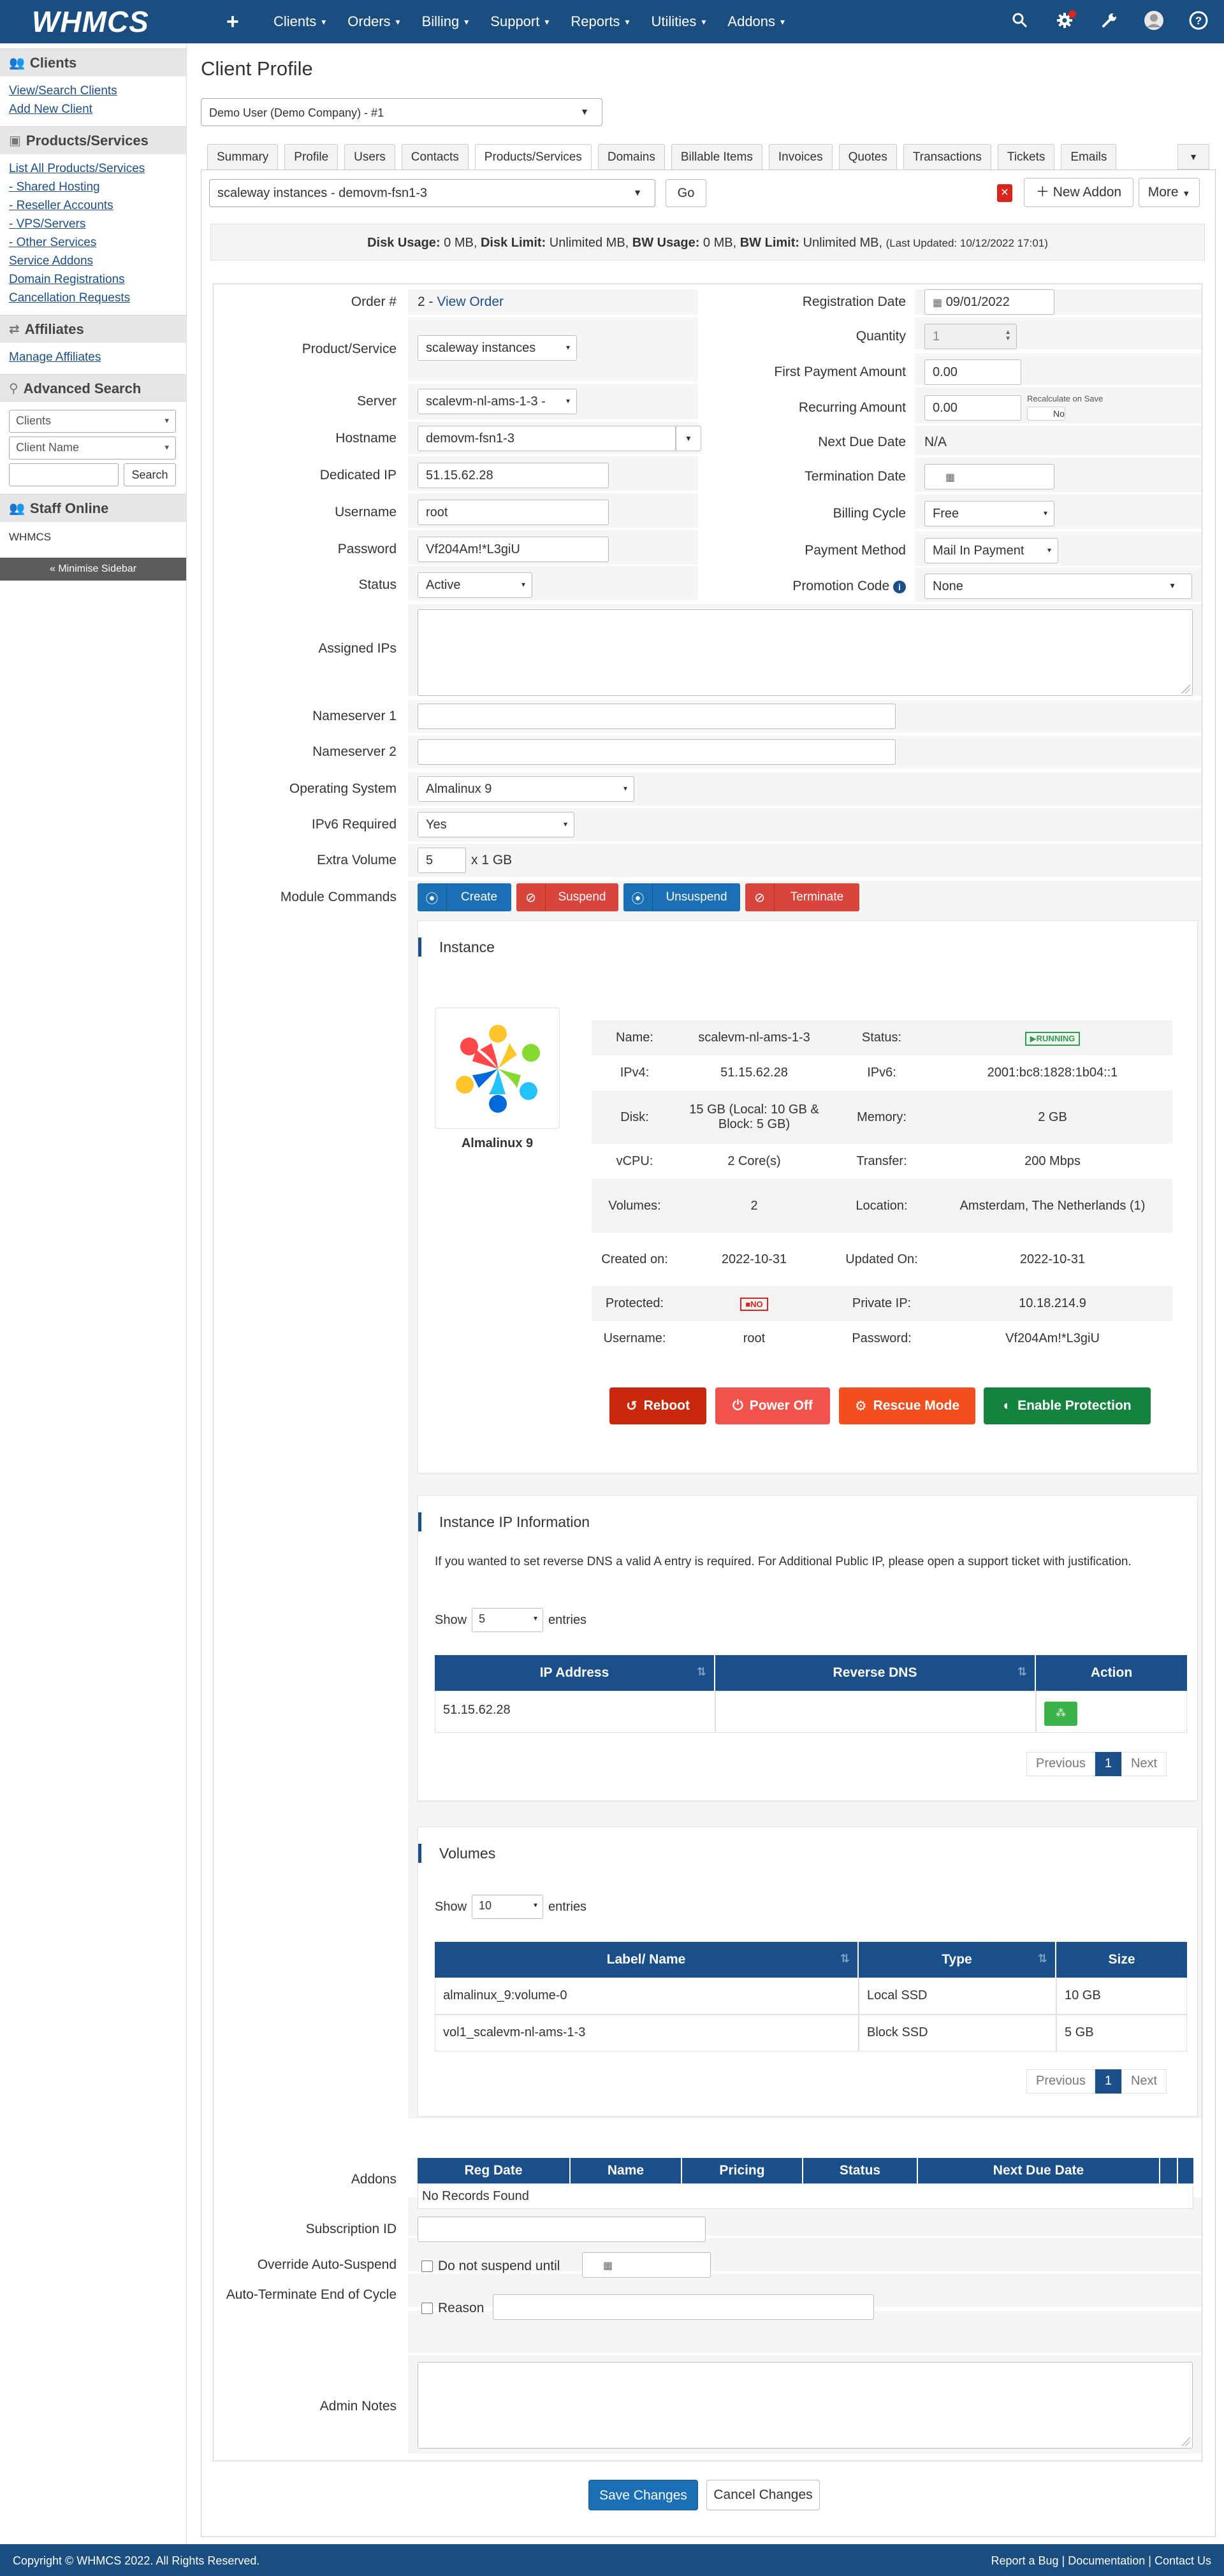  Describe the element at coordinates (643, 2495) in the screenshot. I see `save-changes-button: Save Changes` at that location.